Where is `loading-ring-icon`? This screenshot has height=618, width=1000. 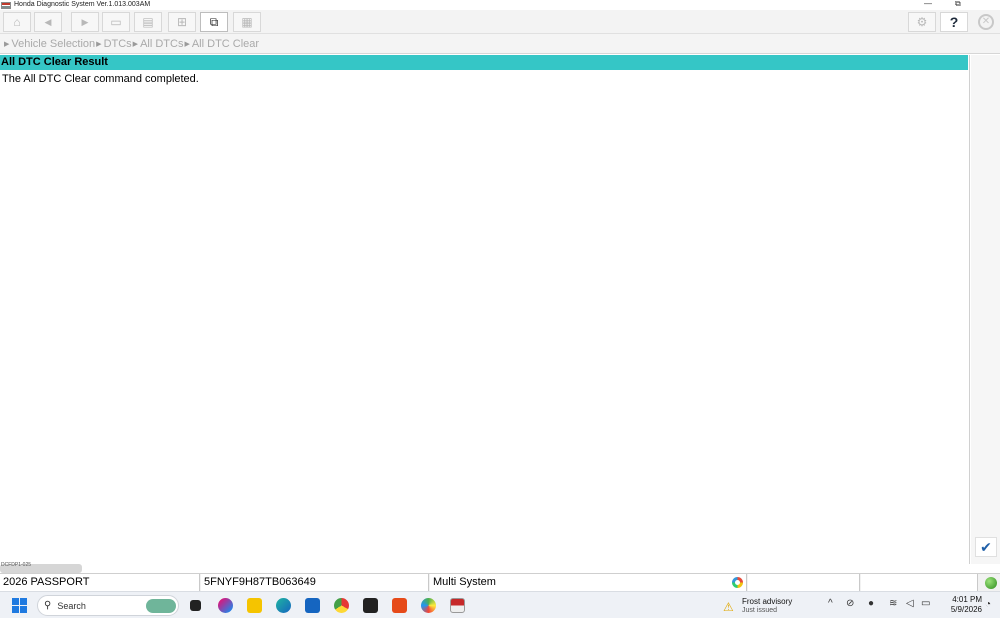
loading-ring-icon is located at coordinates (737, 582).